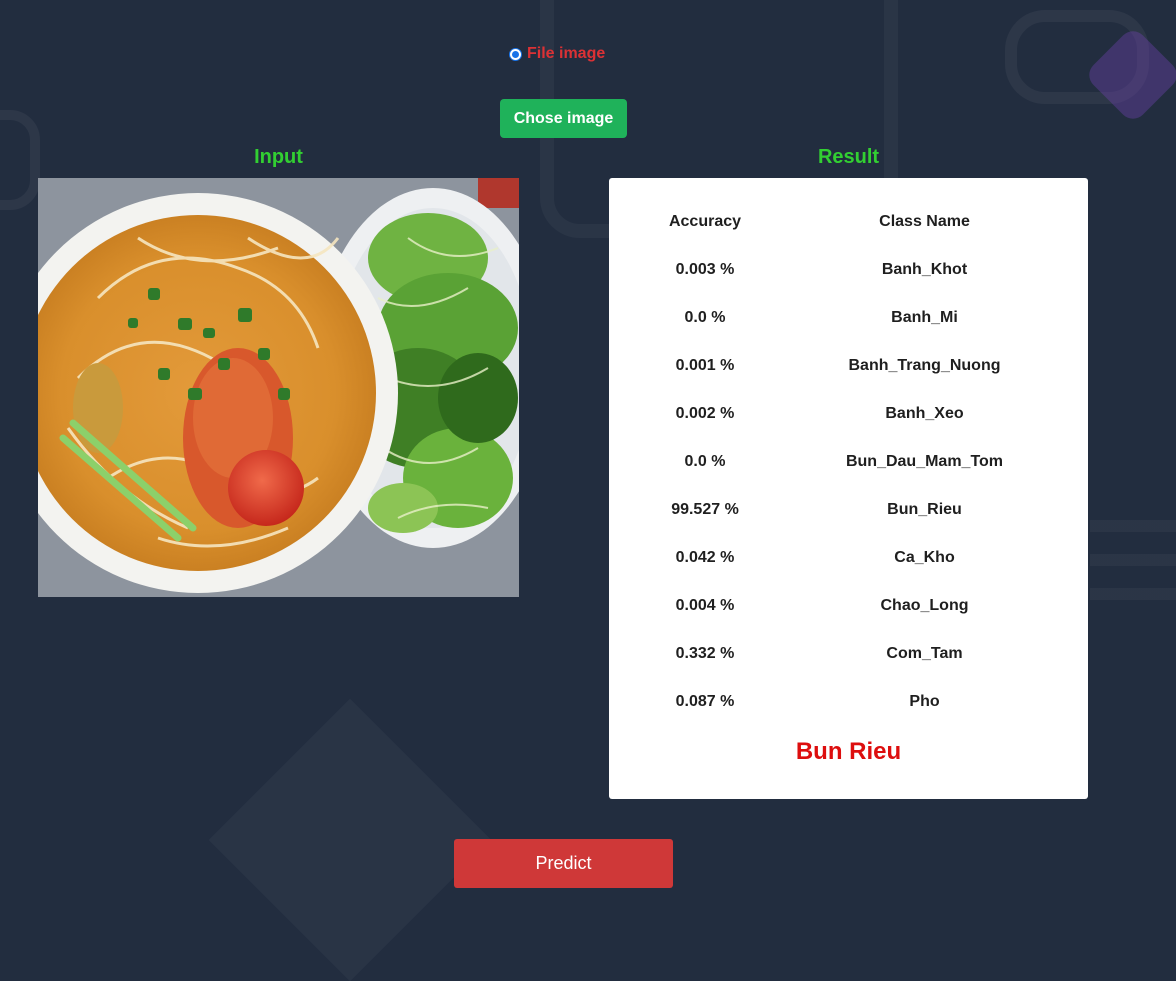 The height and width of the screenshot is (981, 1176). I want to click on table-row: 99.527 % Bun_Rieu, so click(848, 510).